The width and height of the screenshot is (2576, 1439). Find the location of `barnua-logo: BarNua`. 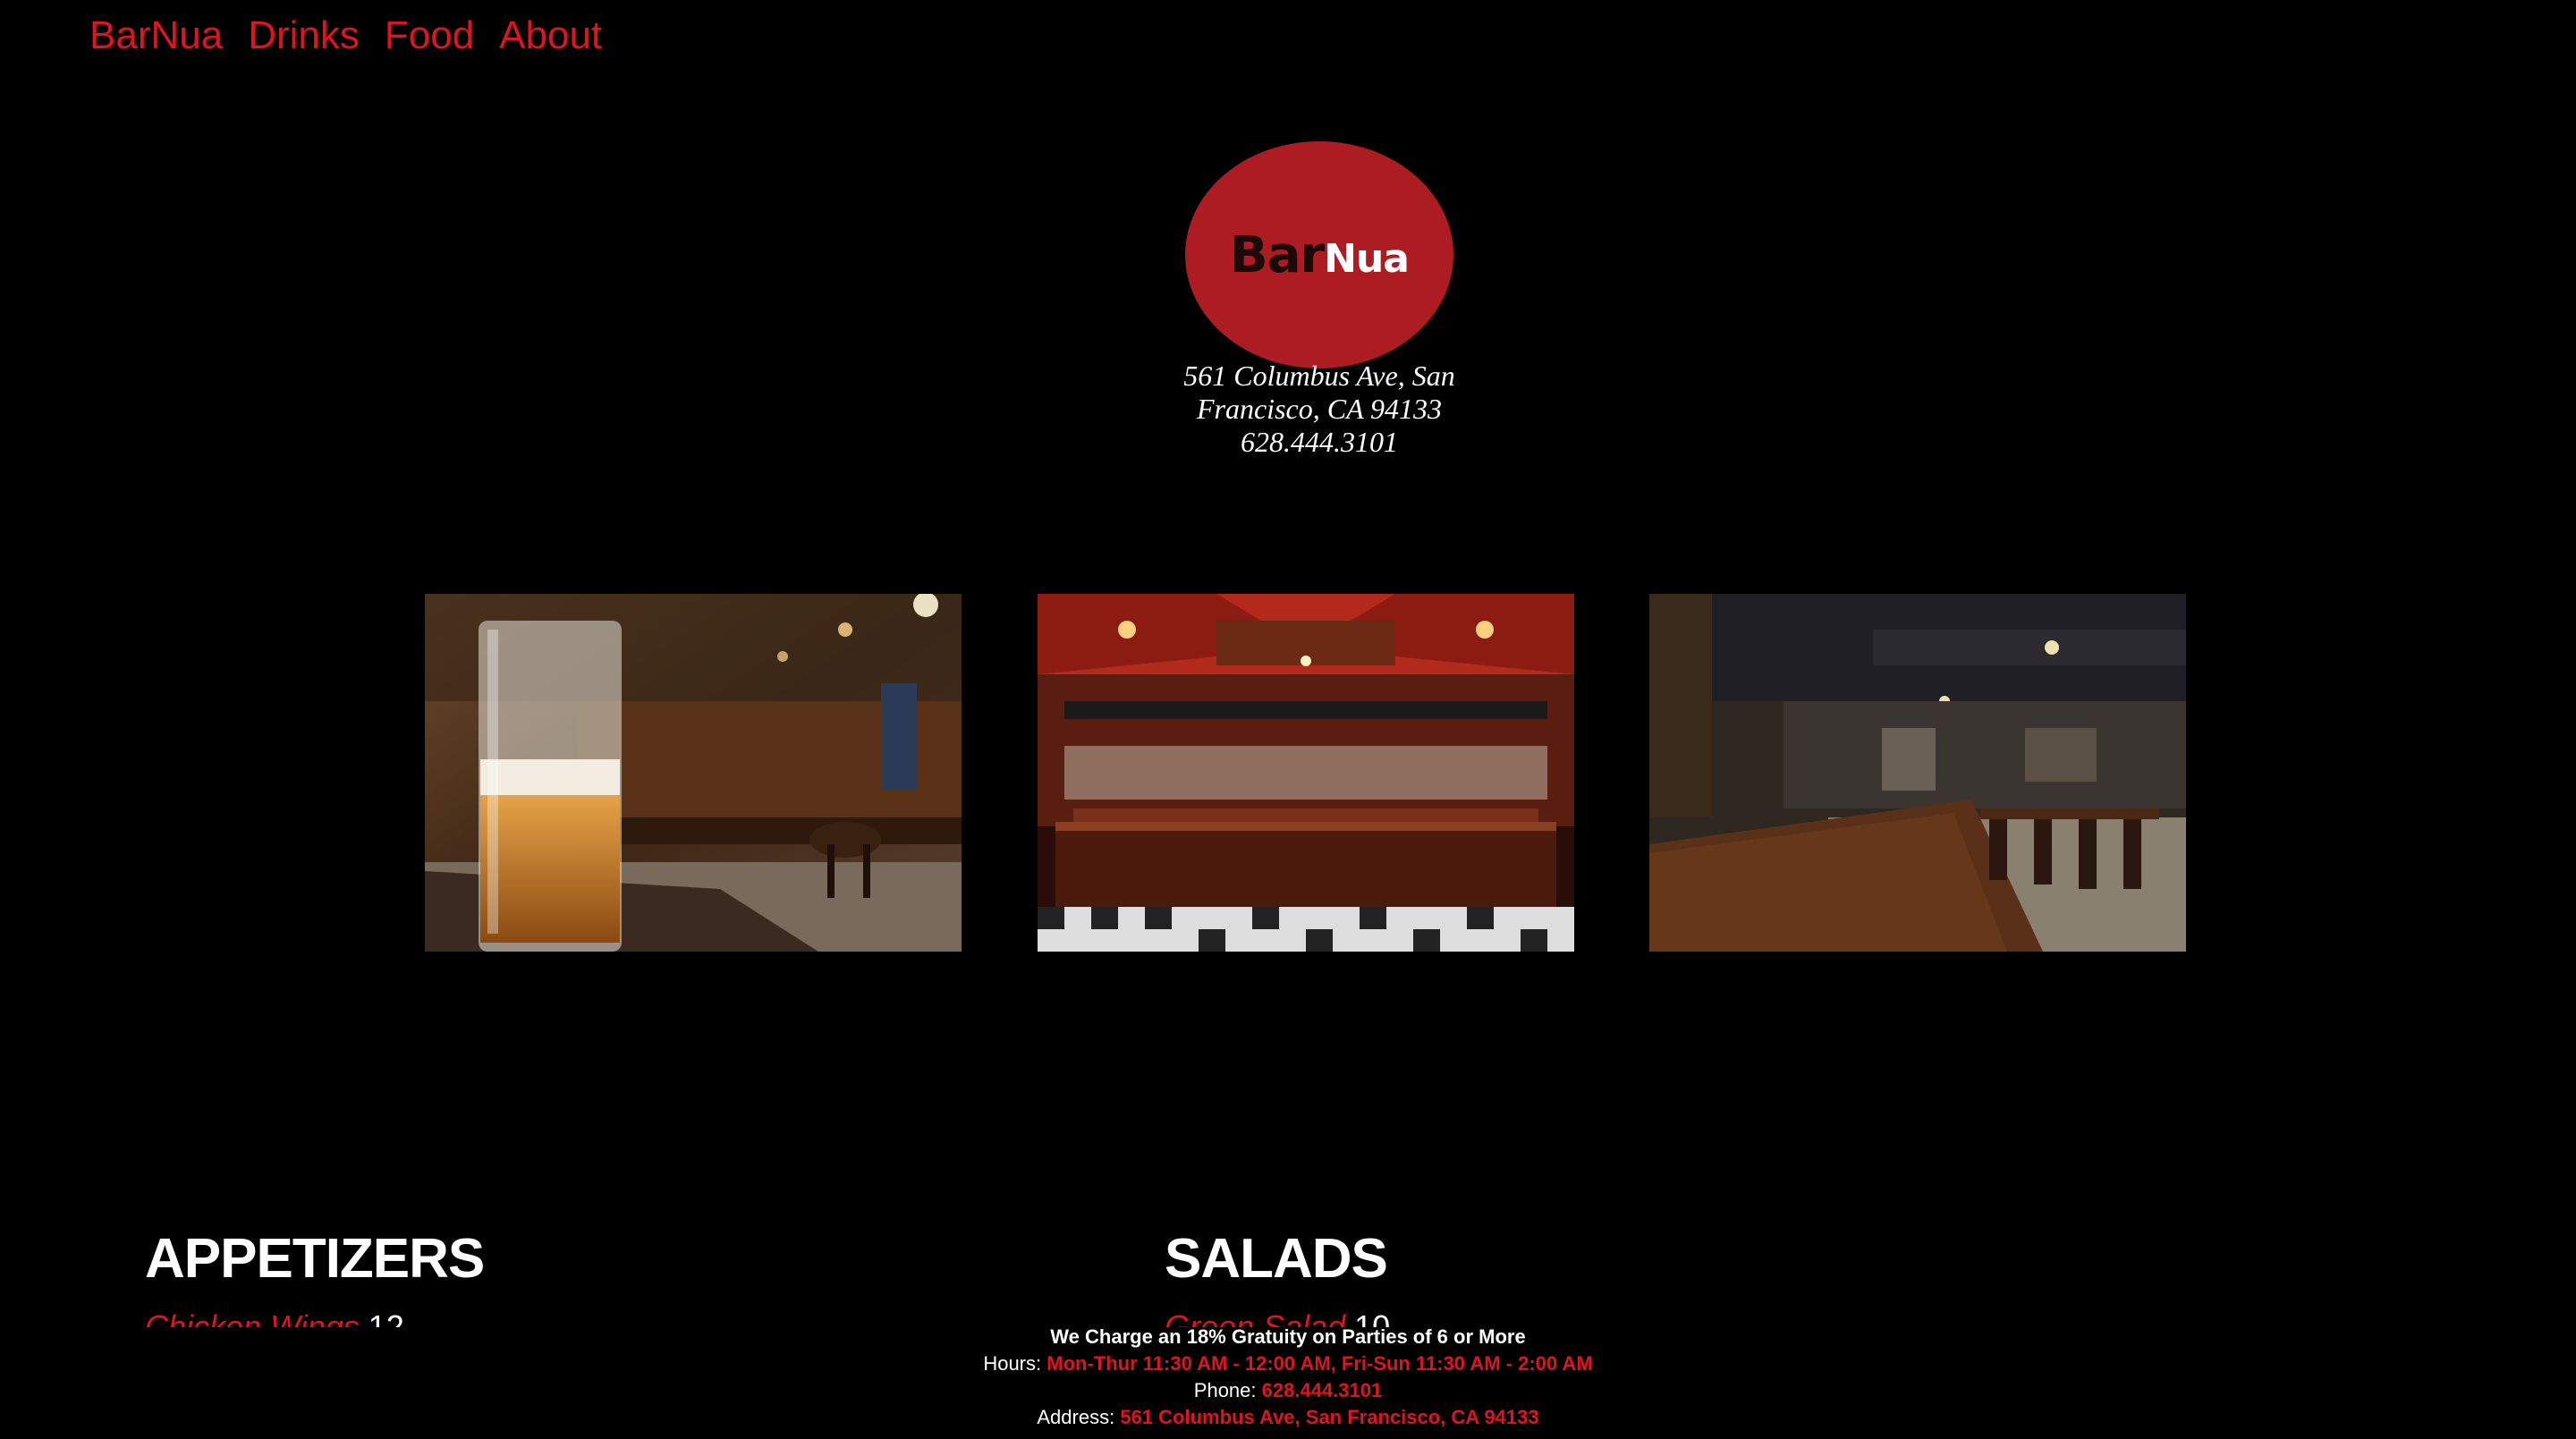

barnua-logo: BarNua is located at coordinates (1319, 255).